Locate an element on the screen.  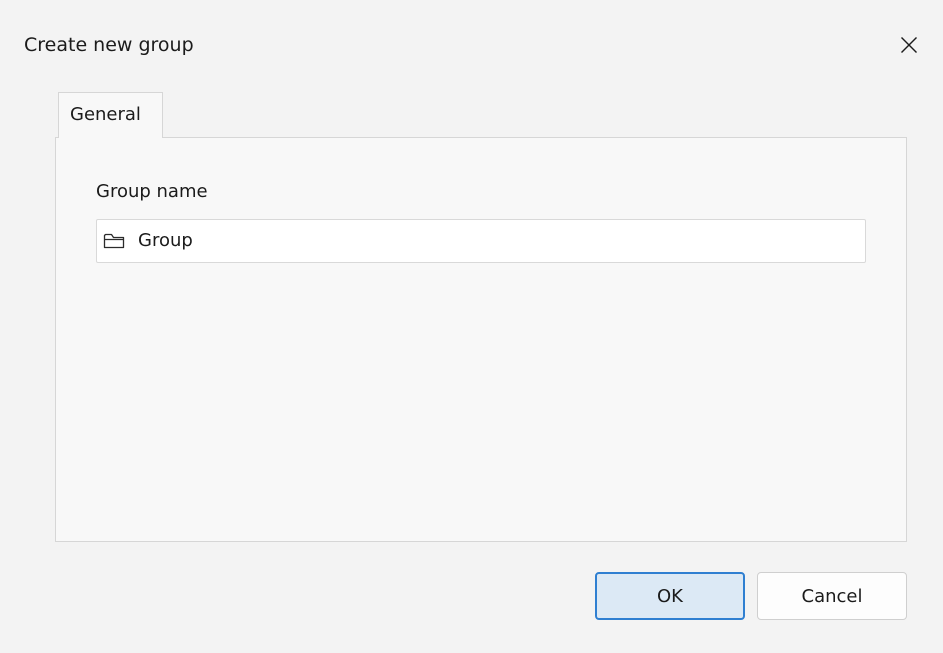
group-name-value: Group is located at coordinates (165, 240).